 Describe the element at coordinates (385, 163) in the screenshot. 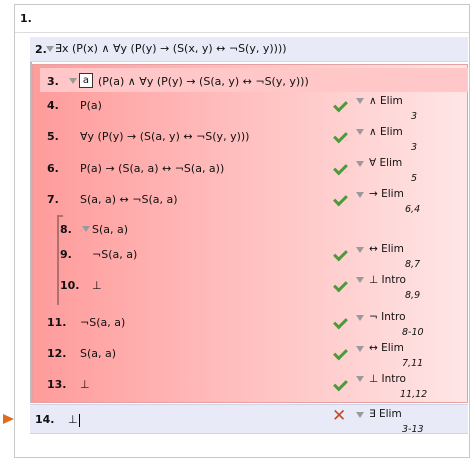

I see `rule-label: ∀ Elim` at that location.